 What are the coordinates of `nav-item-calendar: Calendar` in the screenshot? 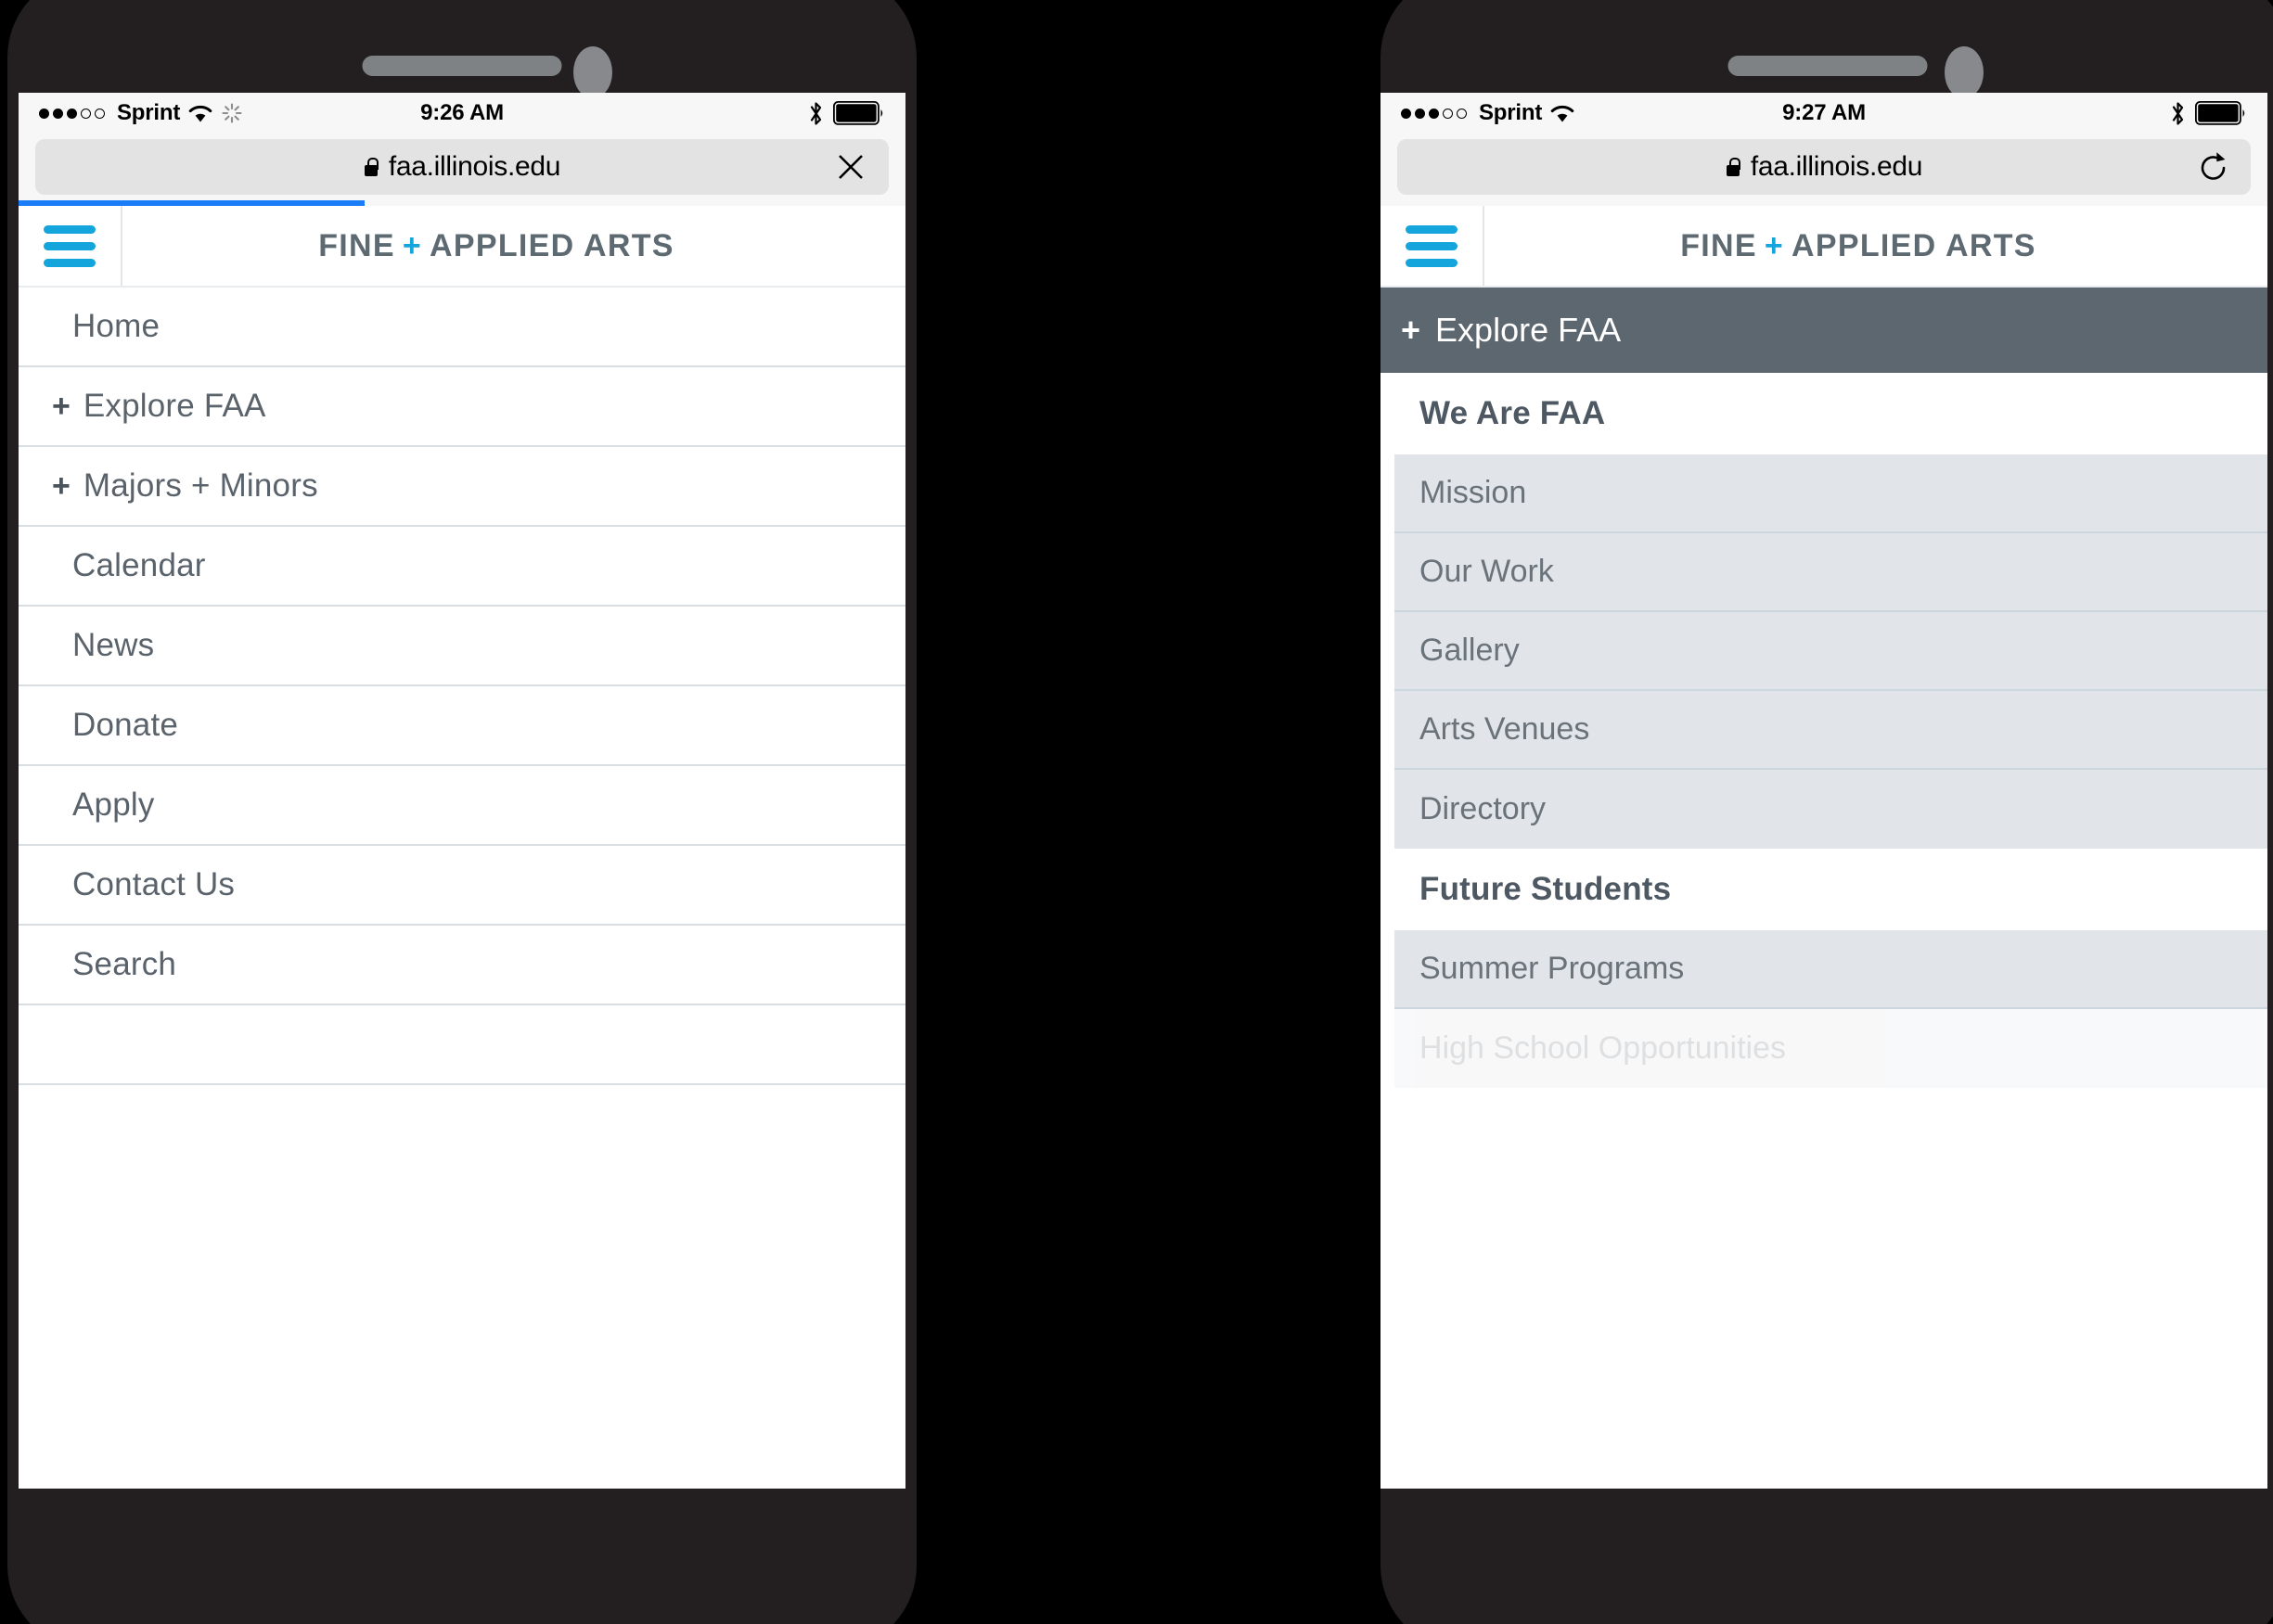 It's located at (462, 567).